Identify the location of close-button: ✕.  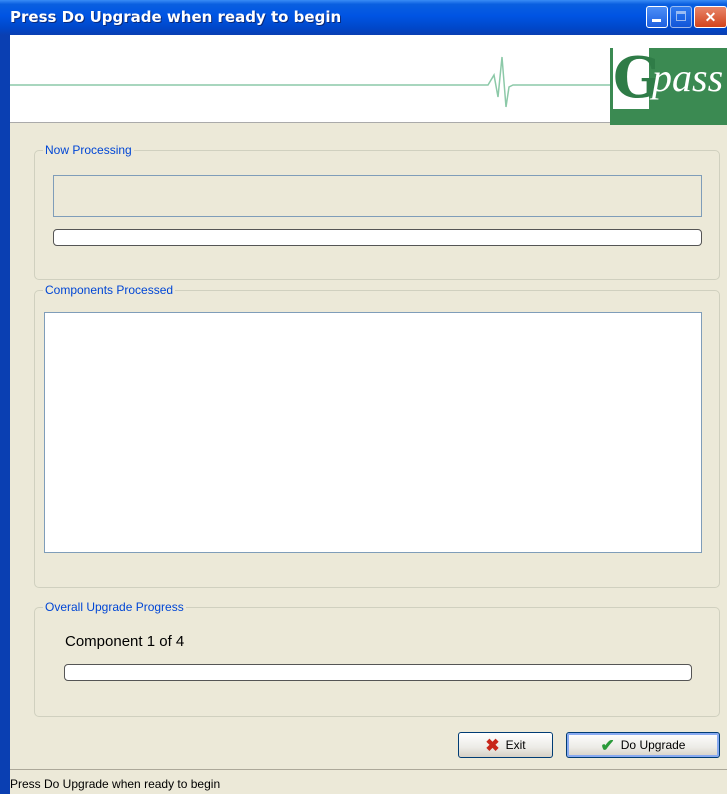
(710, 17).